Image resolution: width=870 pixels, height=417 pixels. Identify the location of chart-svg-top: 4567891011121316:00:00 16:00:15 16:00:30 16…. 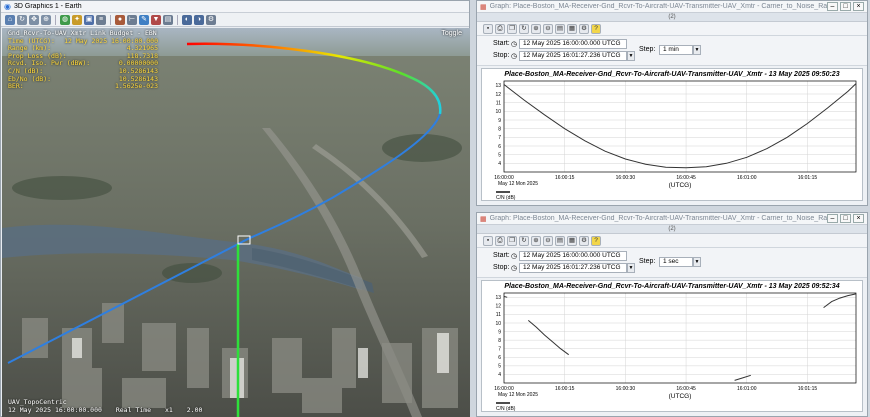
(673, 135).